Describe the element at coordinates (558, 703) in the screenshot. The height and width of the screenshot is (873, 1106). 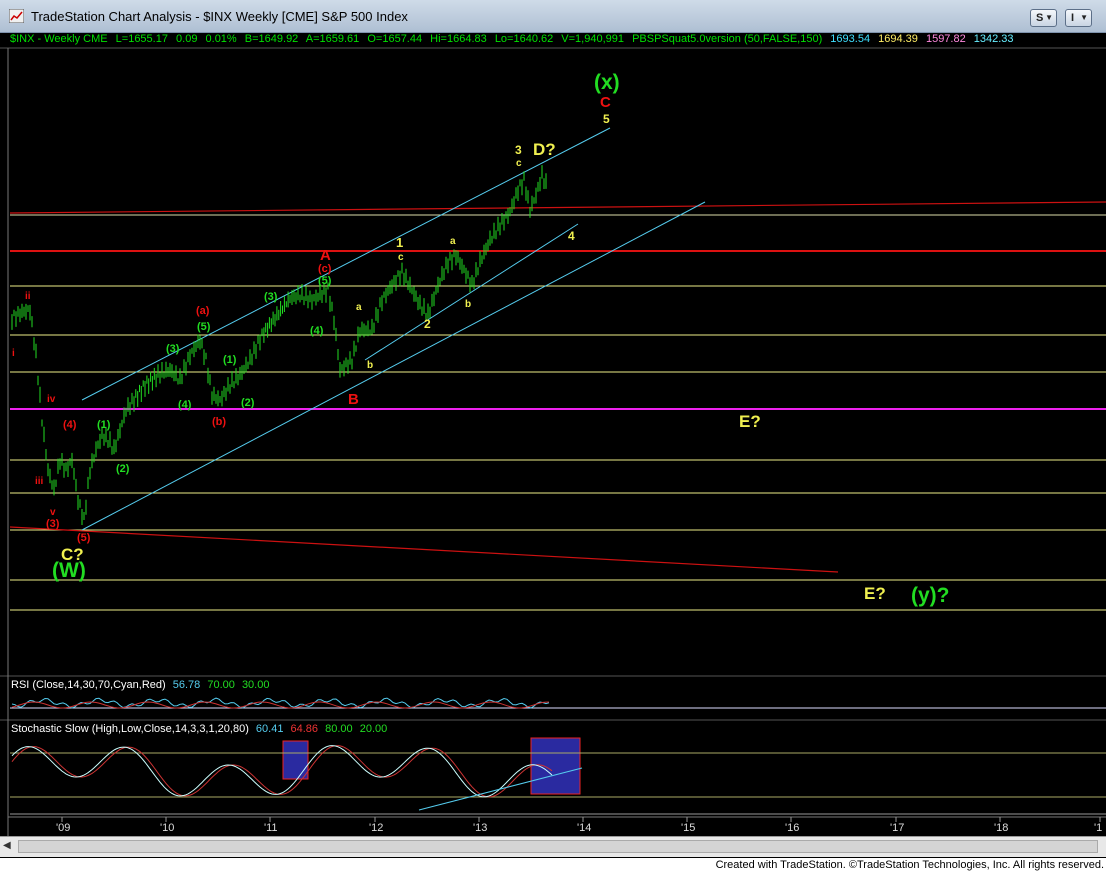
I see `rsi-panel` at that location.